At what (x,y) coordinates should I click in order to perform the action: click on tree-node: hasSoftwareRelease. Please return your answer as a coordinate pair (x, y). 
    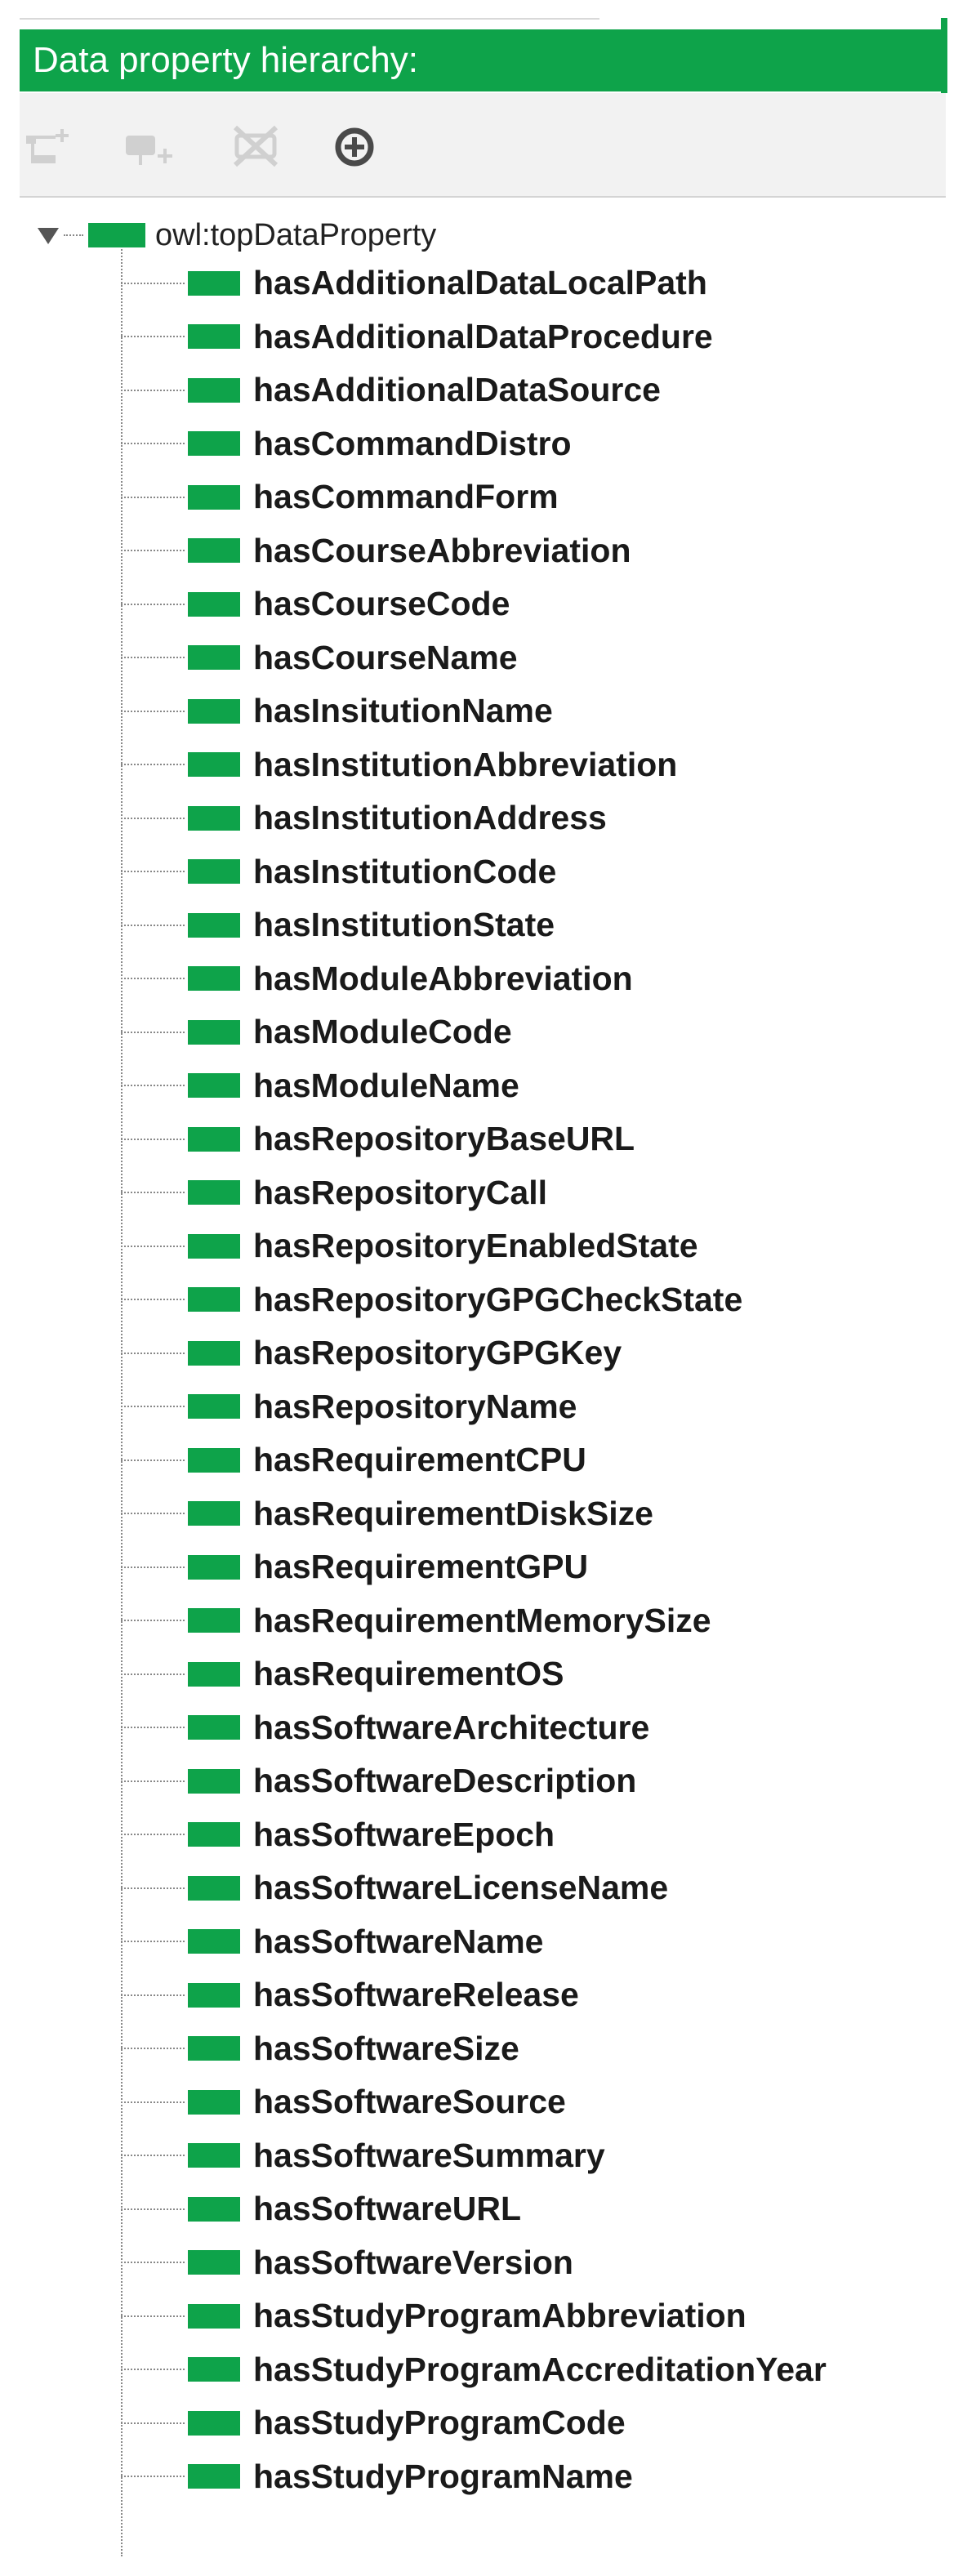
    Looking at the image, I should click on (474, 1995).